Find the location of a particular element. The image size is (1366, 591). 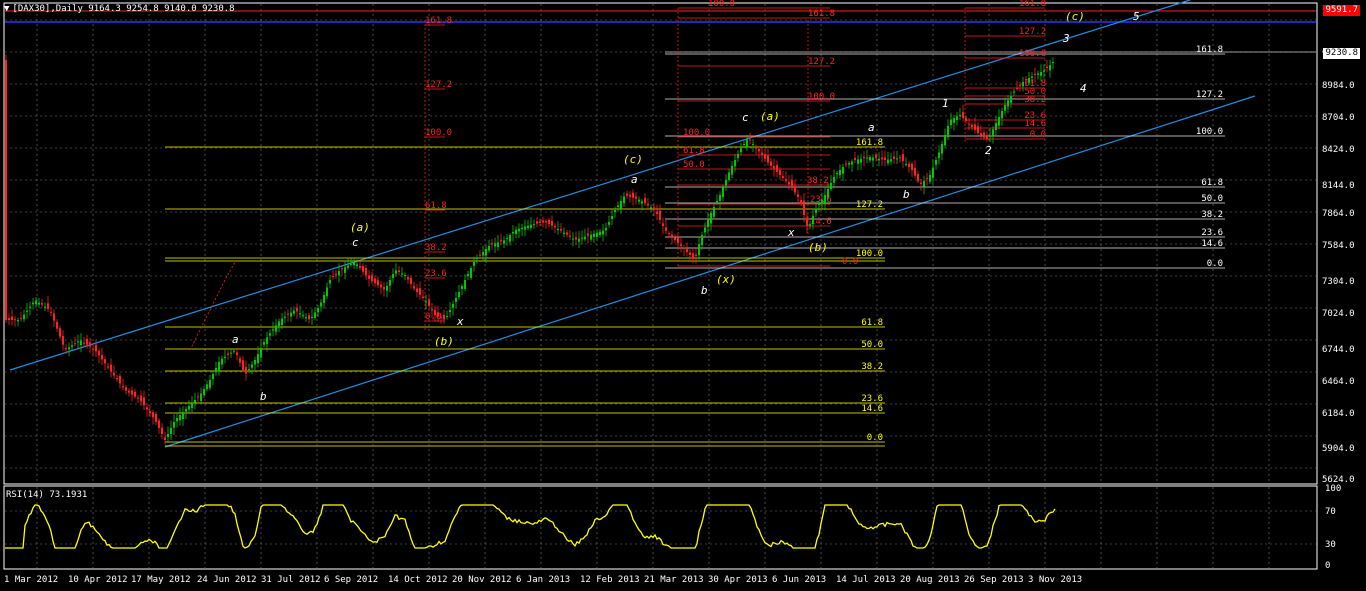

marker-price-box: 9591.7 is located at coordinates (1341, 10).